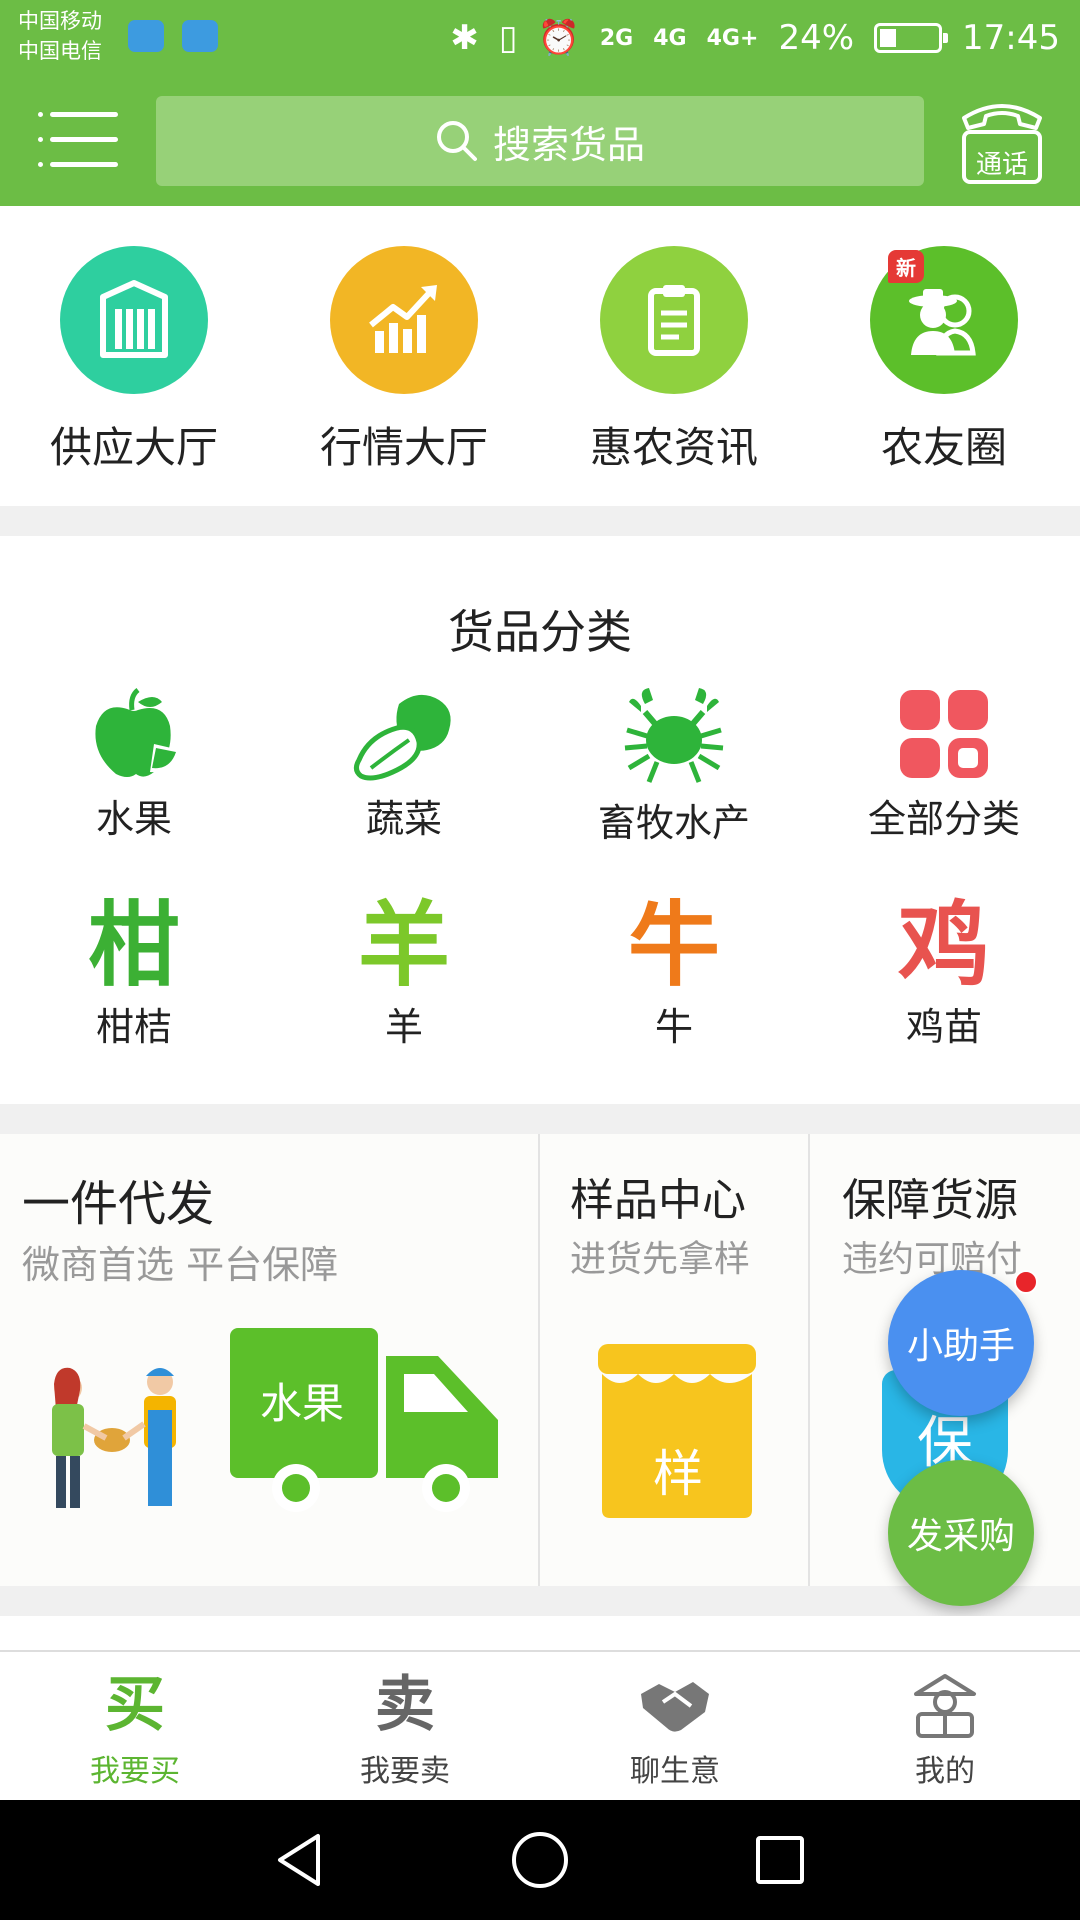  What do you see at coordinates (943, 1027) in the screenshot?
I see `category-label: 鸡苗` at bounding box center [943, 1027].